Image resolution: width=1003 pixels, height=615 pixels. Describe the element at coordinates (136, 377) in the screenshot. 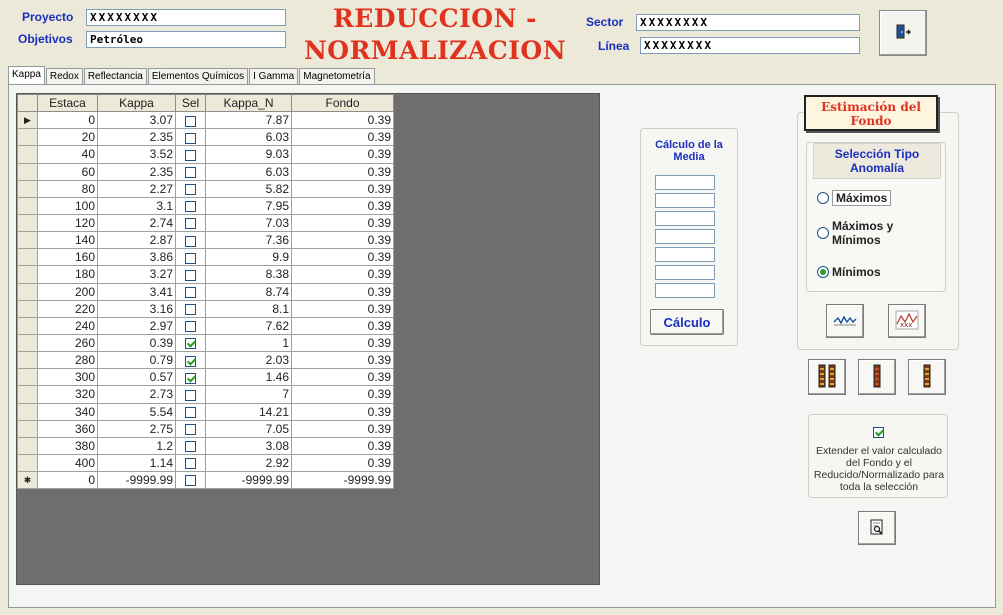

I see `cell-kappa: 0.57` at that location.